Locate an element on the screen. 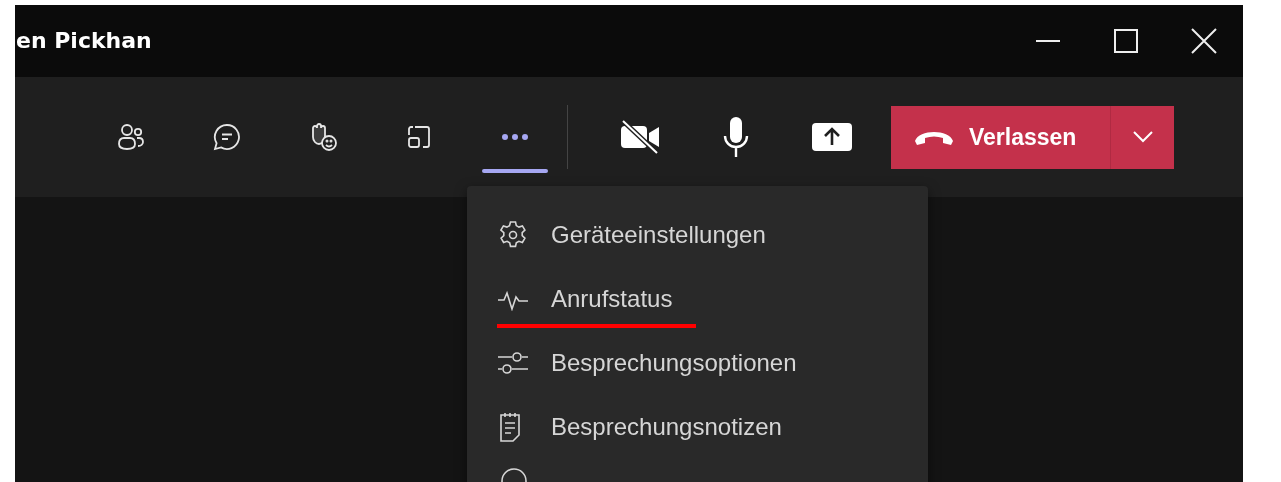 The image size is (1281, 482). menu-item: Geräteeinstellungen is located at coordinates (697, 235).